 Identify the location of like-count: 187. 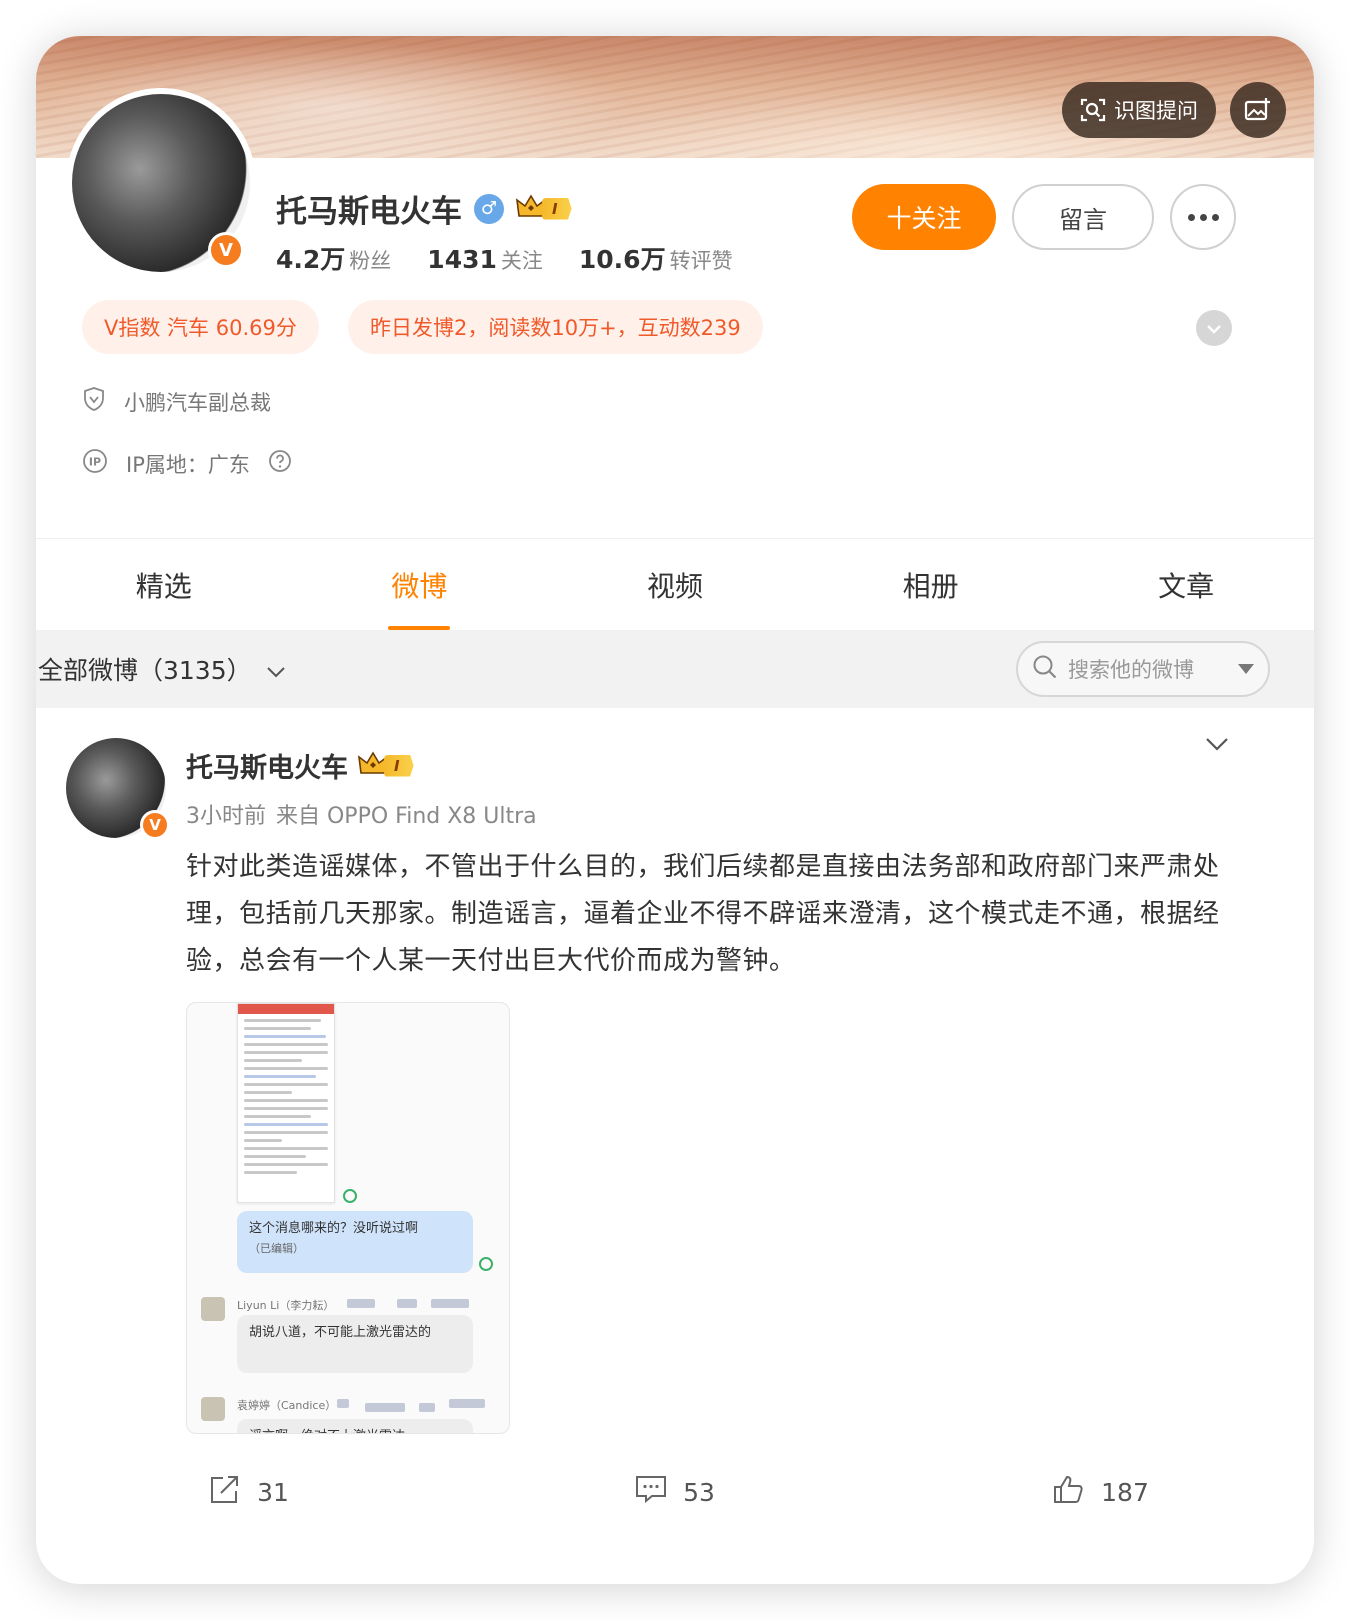
(1125, 1492).